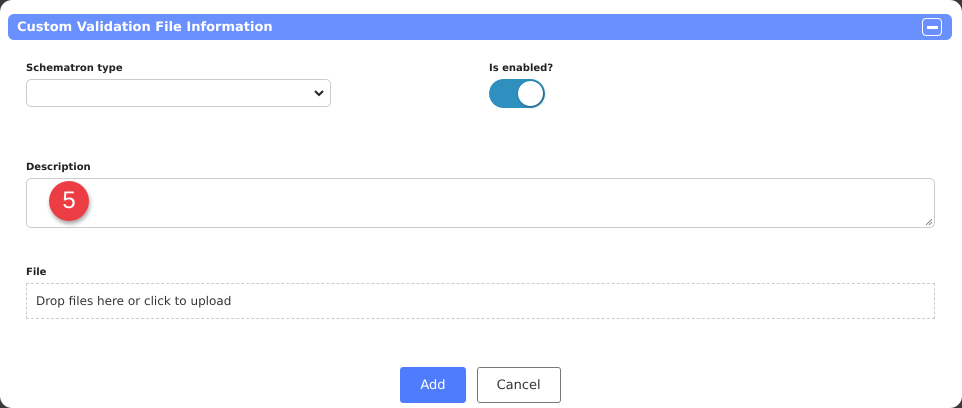 This screenshot has width=962, height=408. I want to click on toggle-switch, so click(517, 93).